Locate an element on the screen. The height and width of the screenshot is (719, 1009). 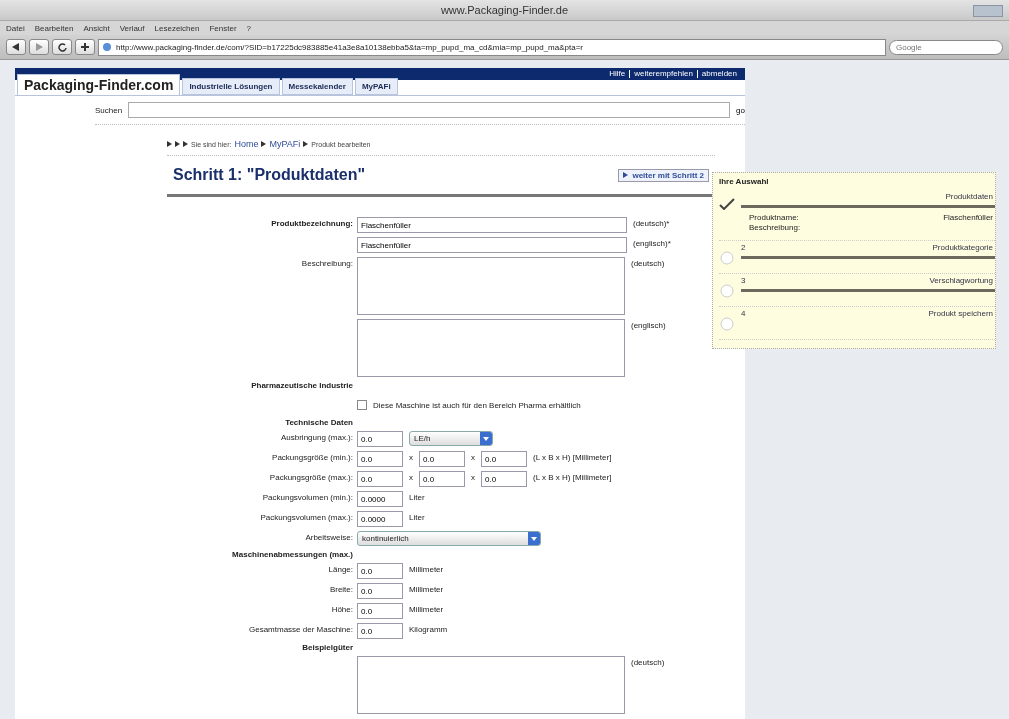
detail-label: Produktname: is located at coordinates (774, 217).